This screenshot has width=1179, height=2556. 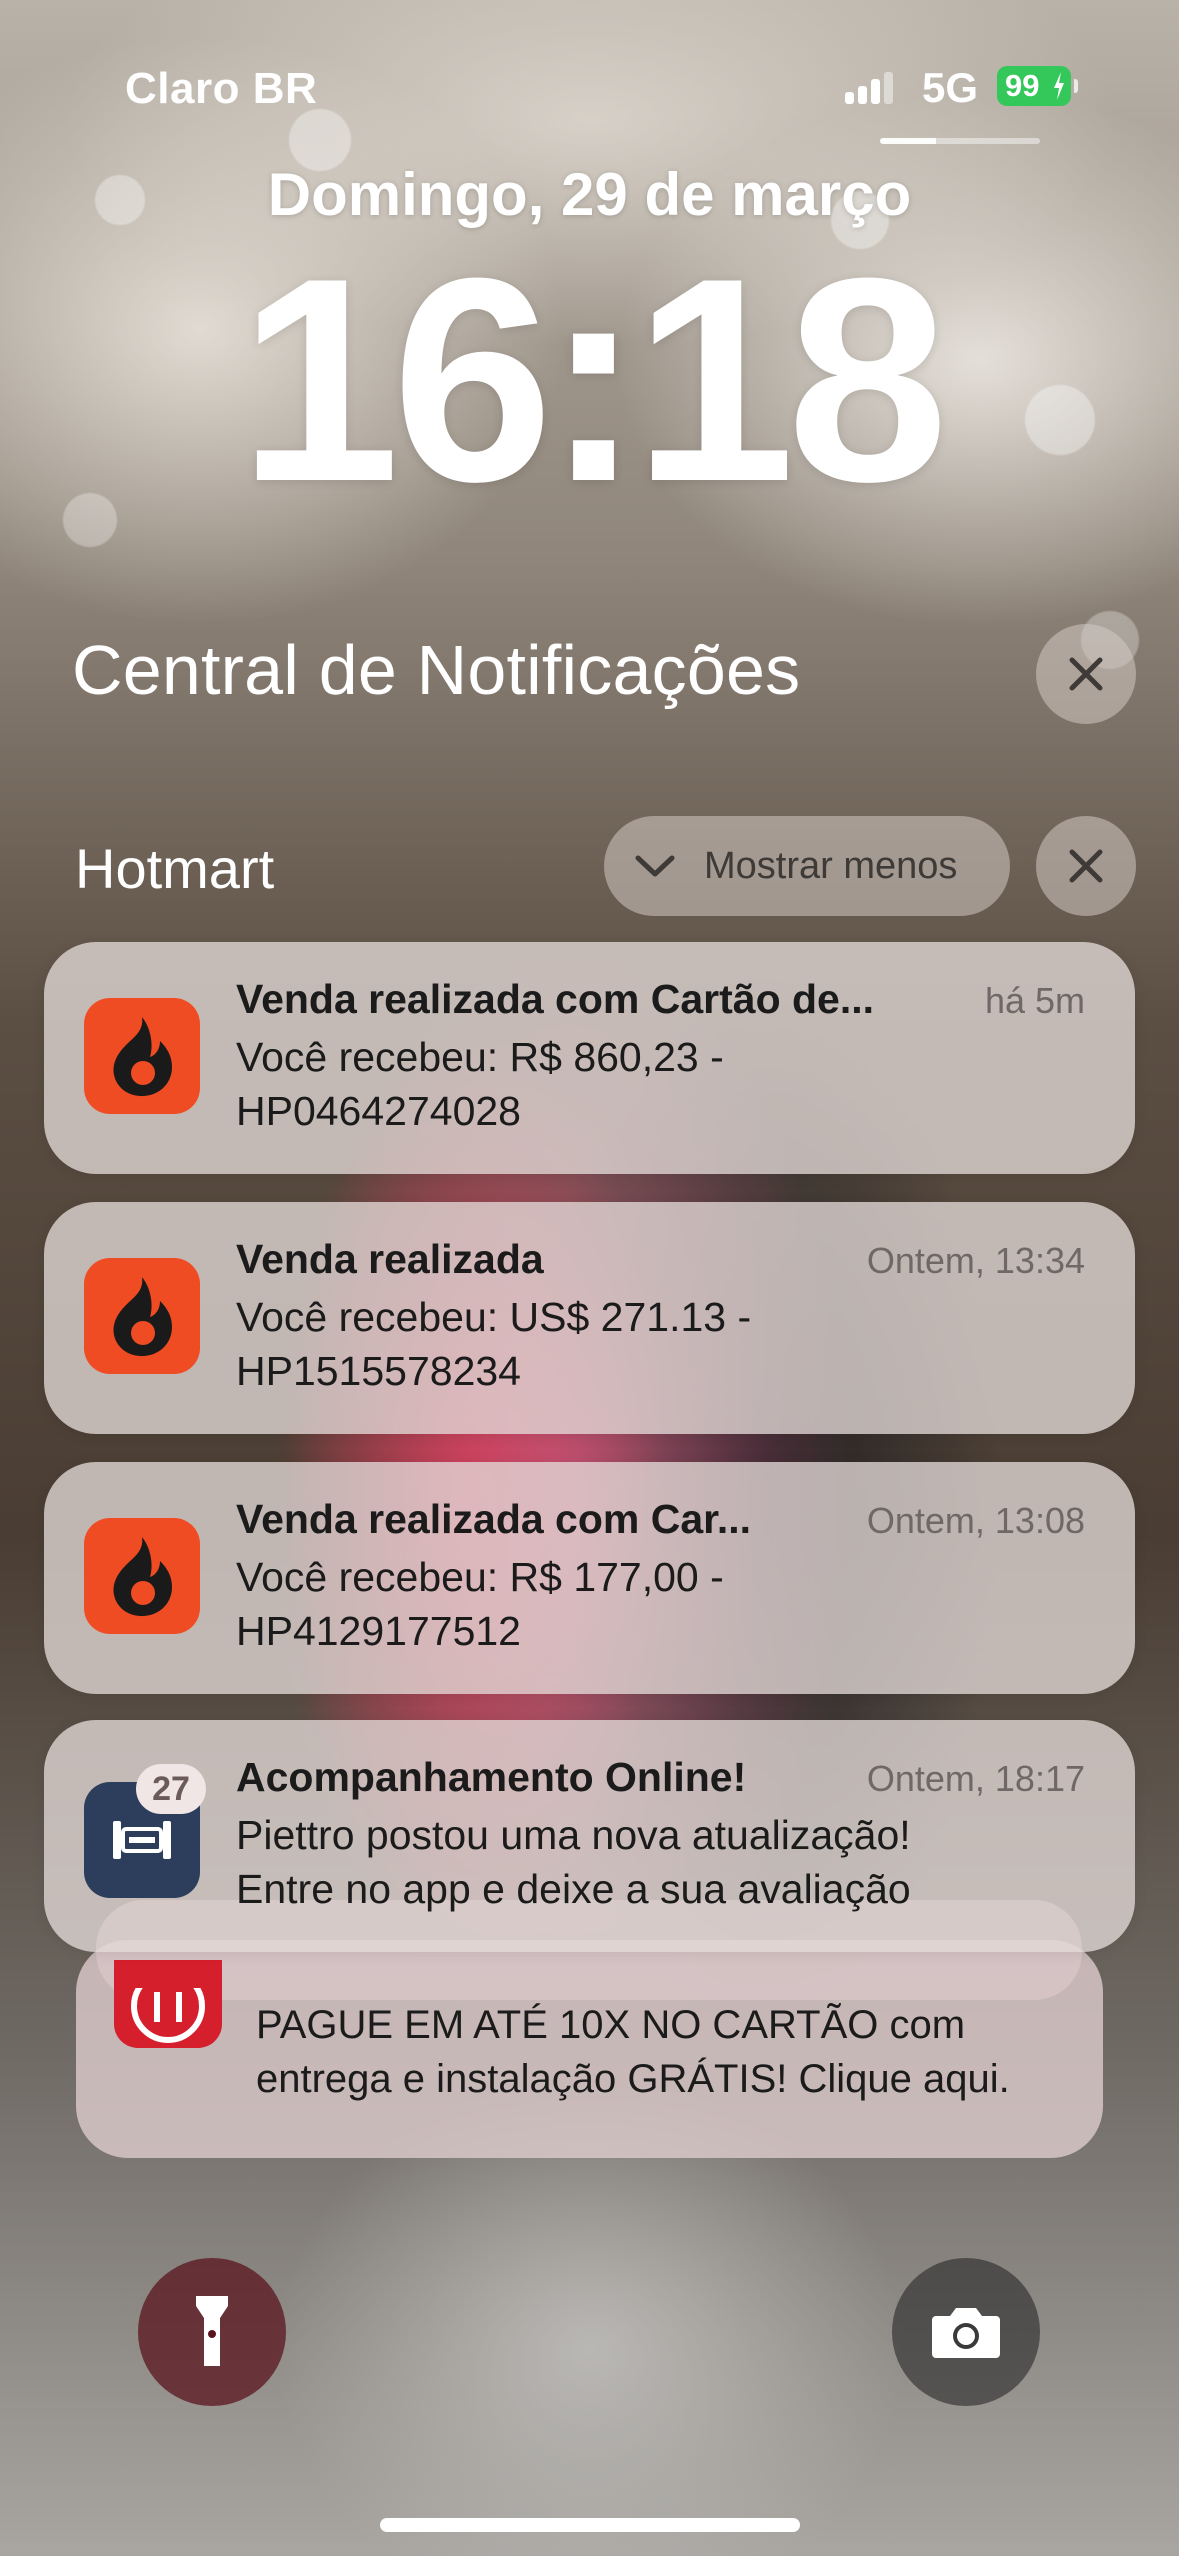 I want to click on notification-body-line: Você recebeu: R$ 860,23 -, so click(x=480, y=1057).